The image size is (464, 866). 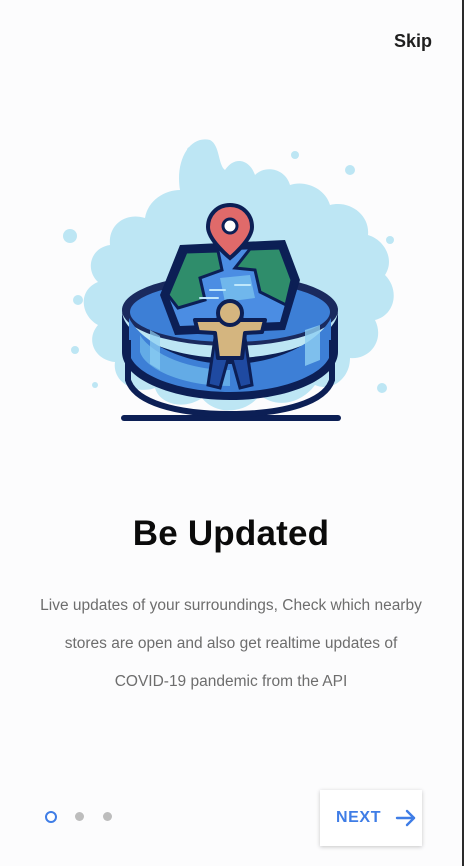 I want to click on onboarding-title: Be Updated, so click(x=231, y=533).